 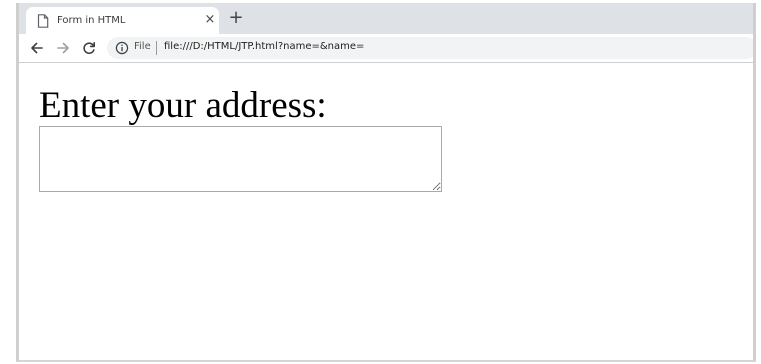 I want to click on chip-divider, so click(x=156, y=48).